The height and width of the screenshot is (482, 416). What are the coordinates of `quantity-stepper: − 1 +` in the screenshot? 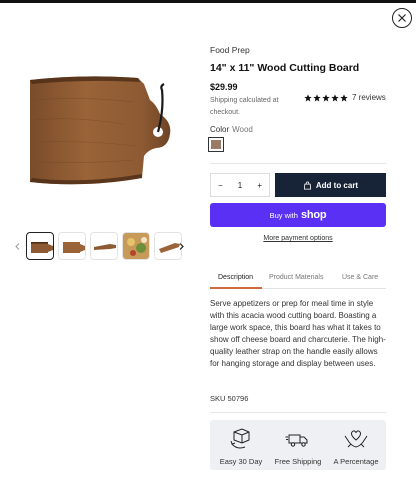 It's located at (240, 185).